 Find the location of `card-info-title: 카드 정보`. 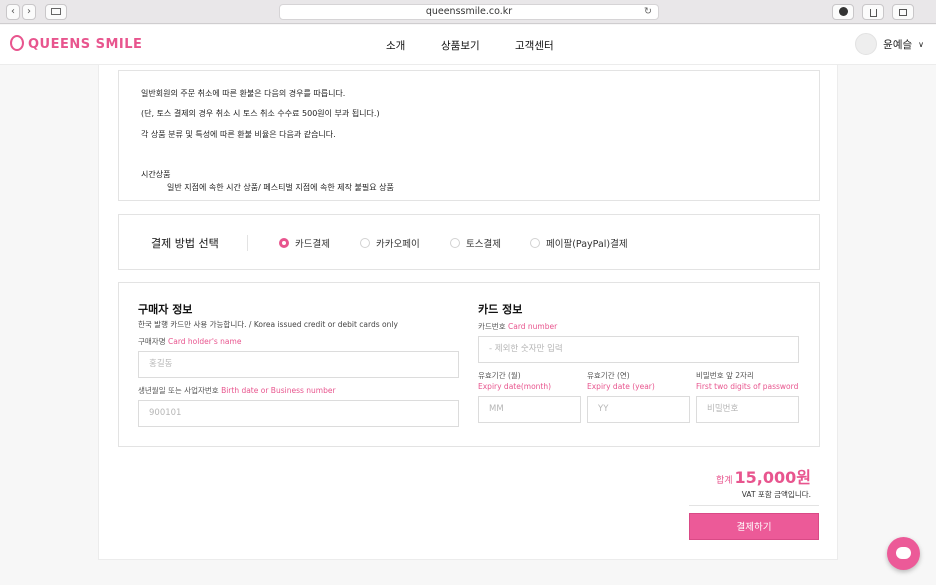

card-info-title: 카드 정보 is located at coordinates (500, 309).